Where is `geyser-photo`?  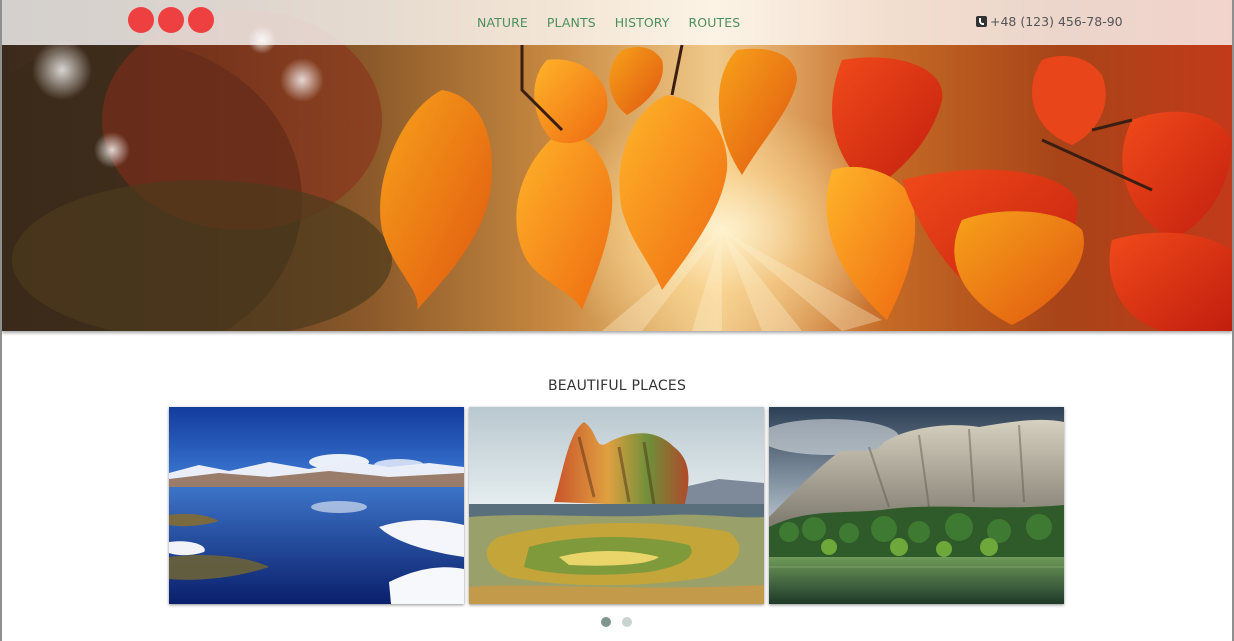
geyser-photo is located at coordinates (616, 505).